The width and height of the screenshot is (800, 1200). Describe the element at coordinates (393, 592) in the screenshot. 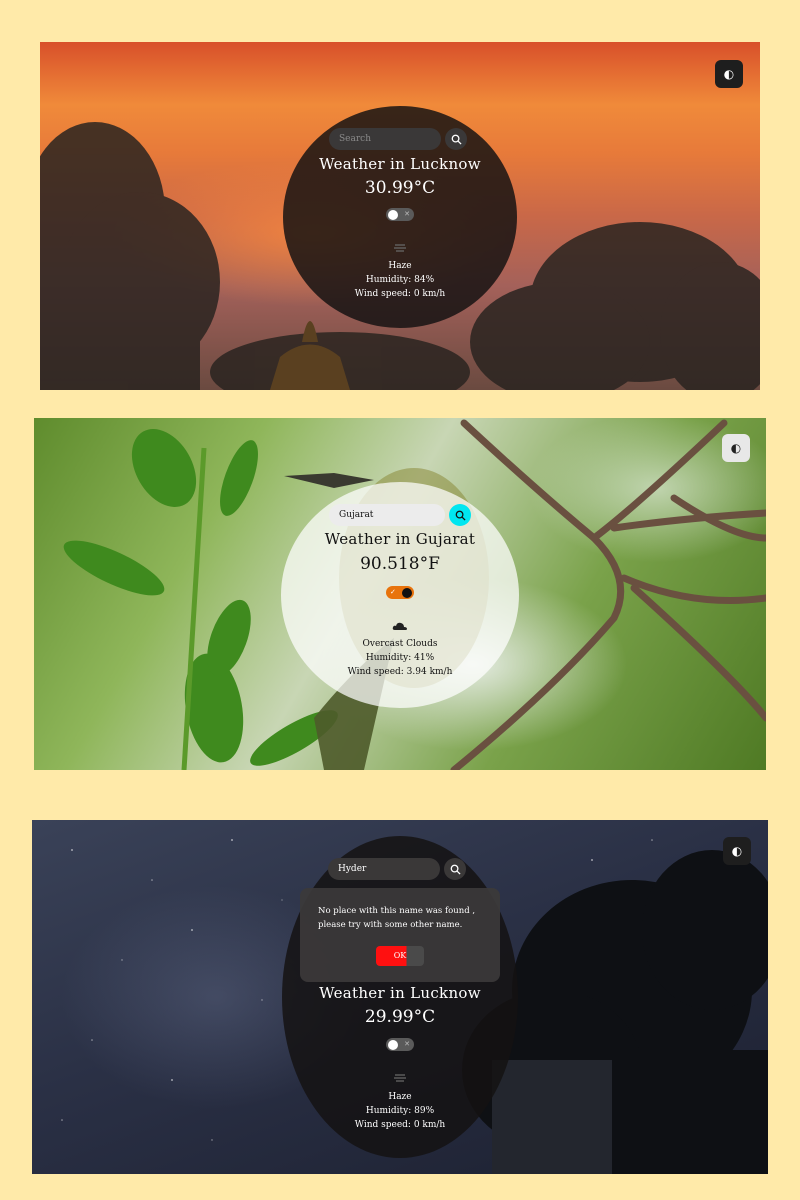

I see `switch-check-icon: ✓` at that location.